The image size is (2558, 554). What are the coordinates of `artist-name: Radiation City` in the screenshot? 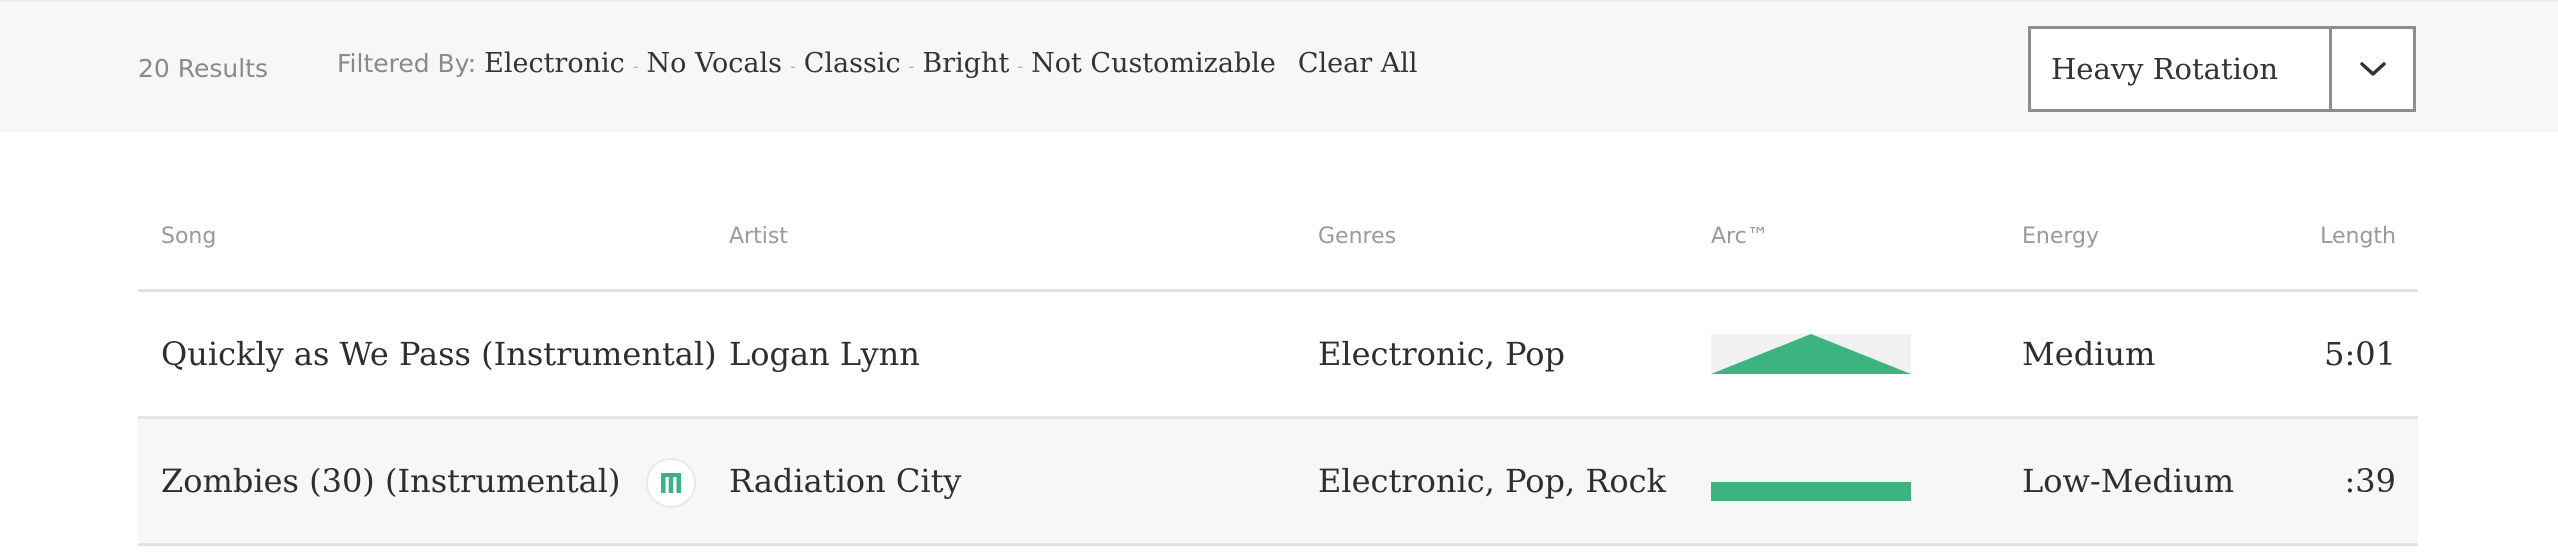 It's located at (845, 481).